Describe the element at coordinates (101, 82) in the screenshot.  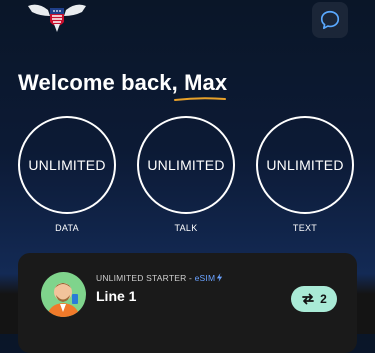
I see `welcome-greeting: Welcome back,` at that location.